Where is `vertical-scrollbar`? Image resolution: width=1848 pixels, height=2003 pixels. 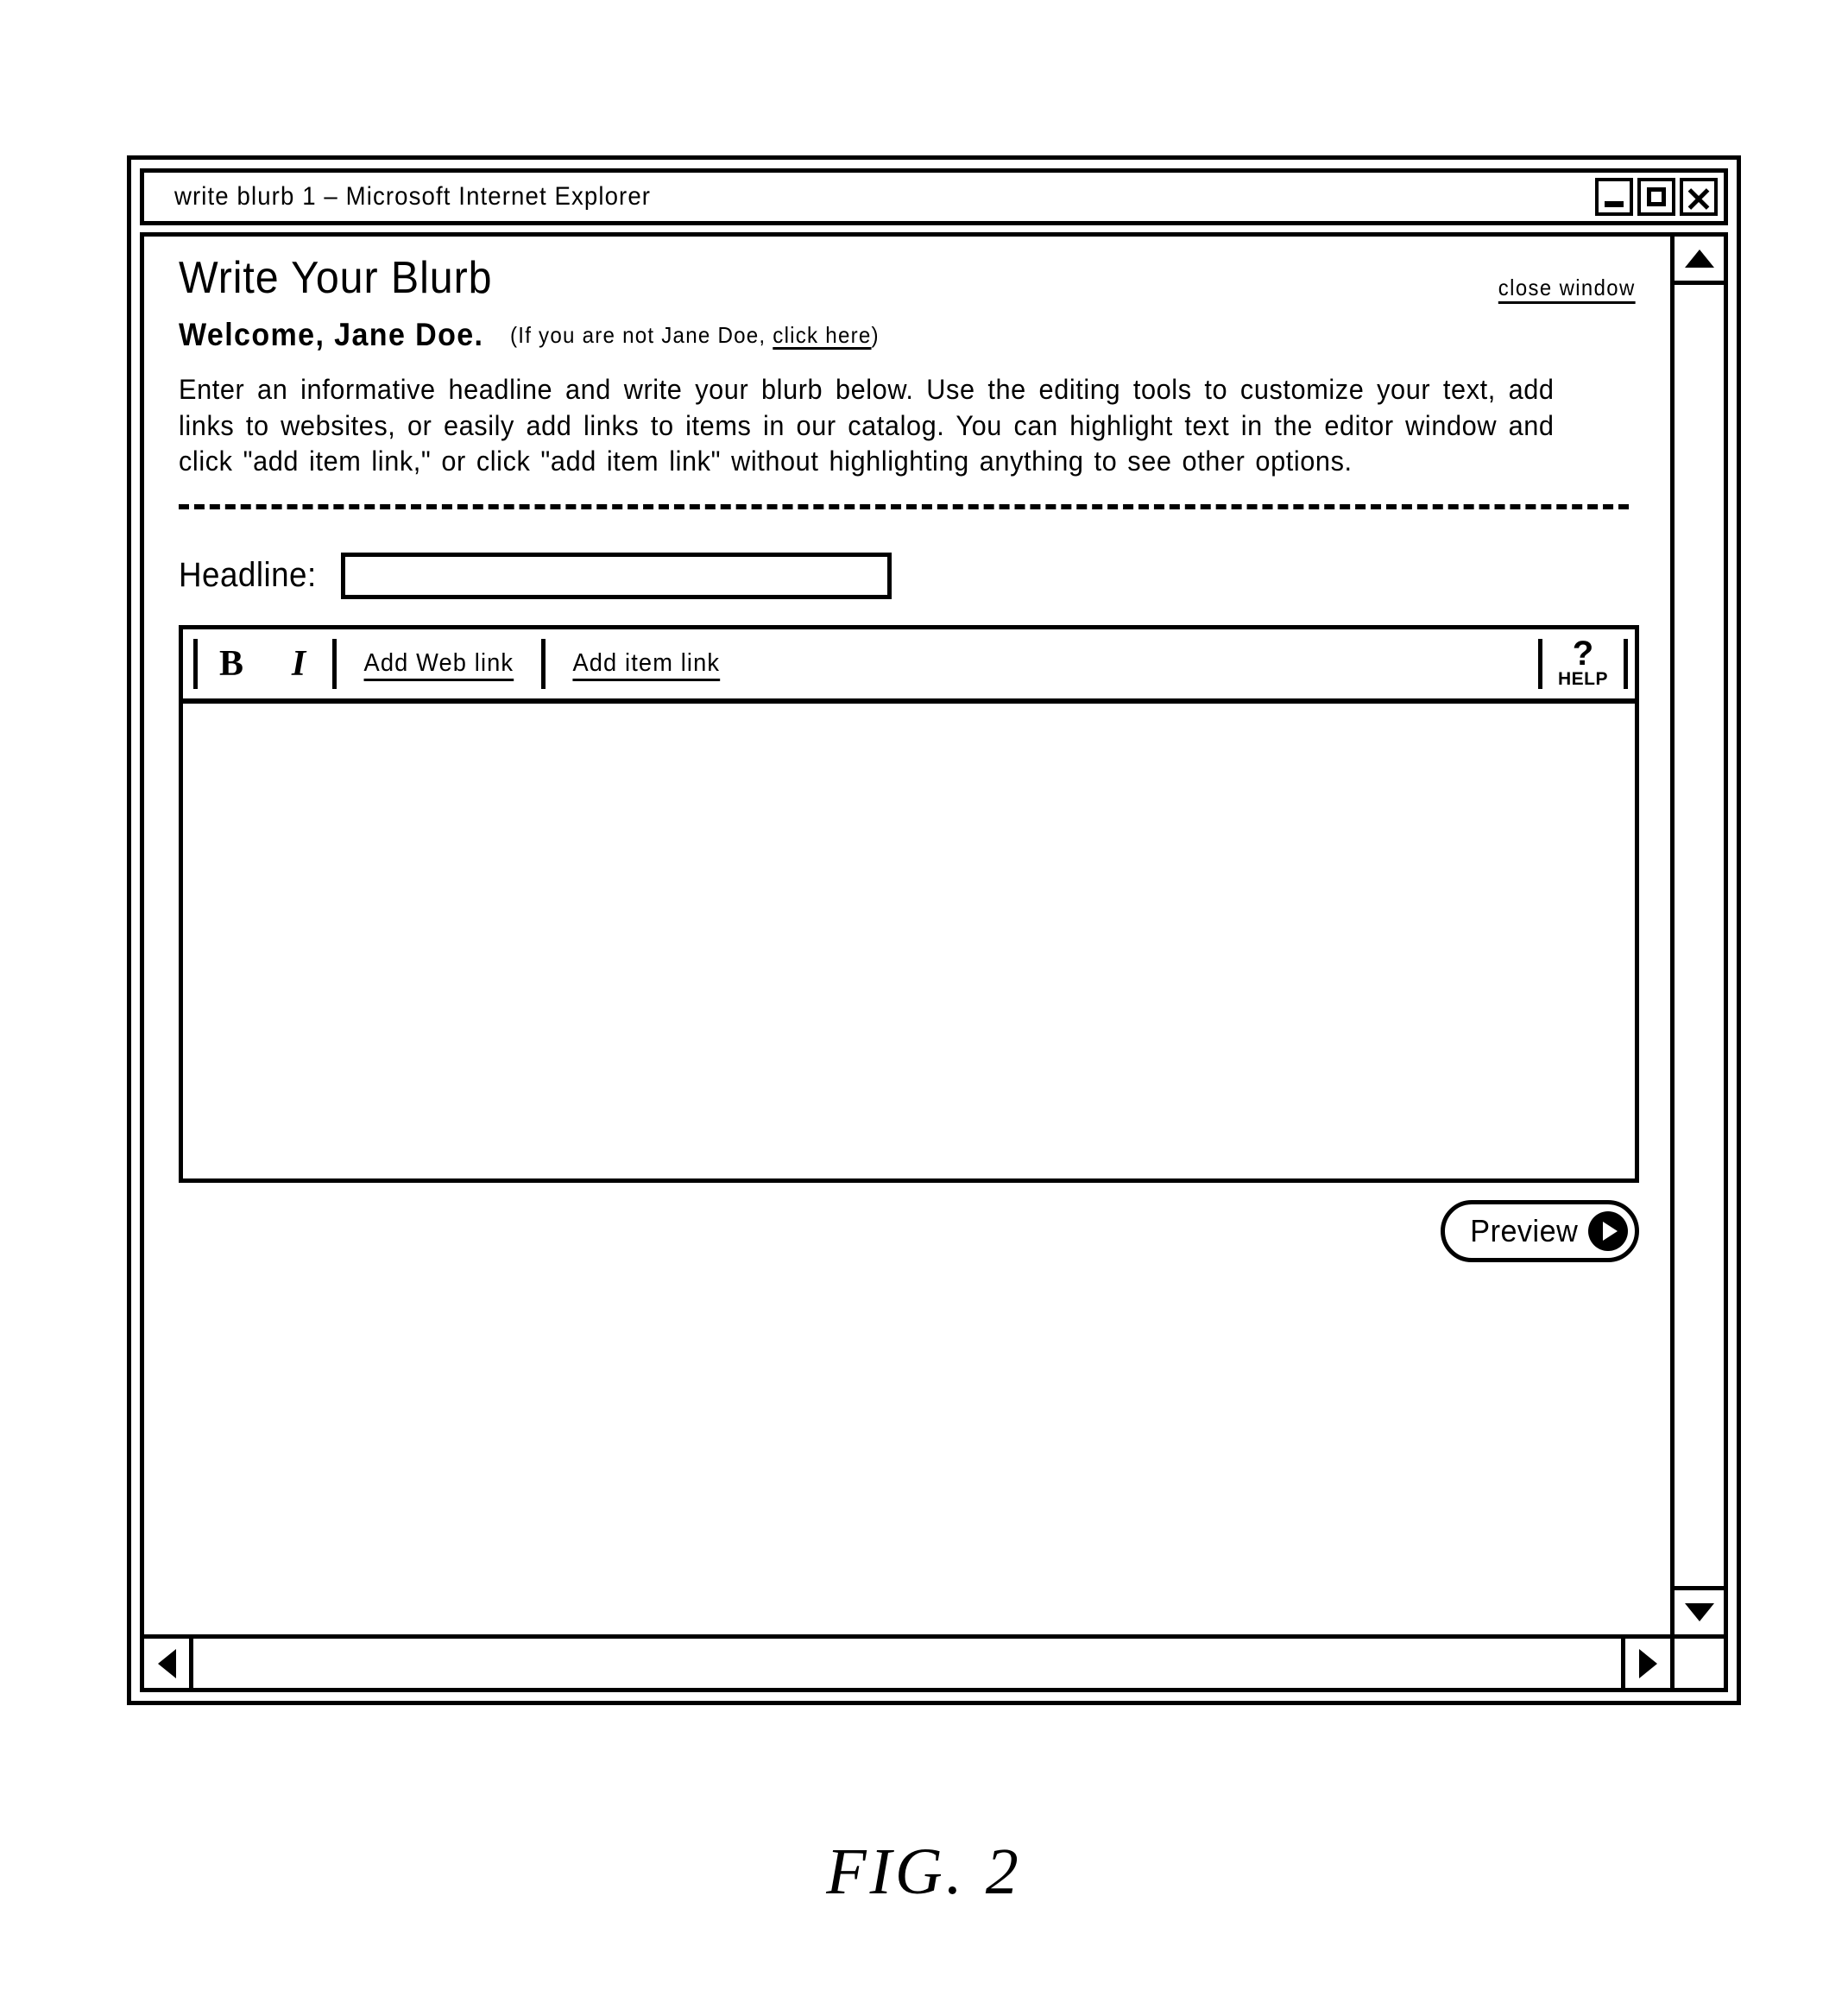
vertical-scrollbar is located at coordinates (1697, 935).